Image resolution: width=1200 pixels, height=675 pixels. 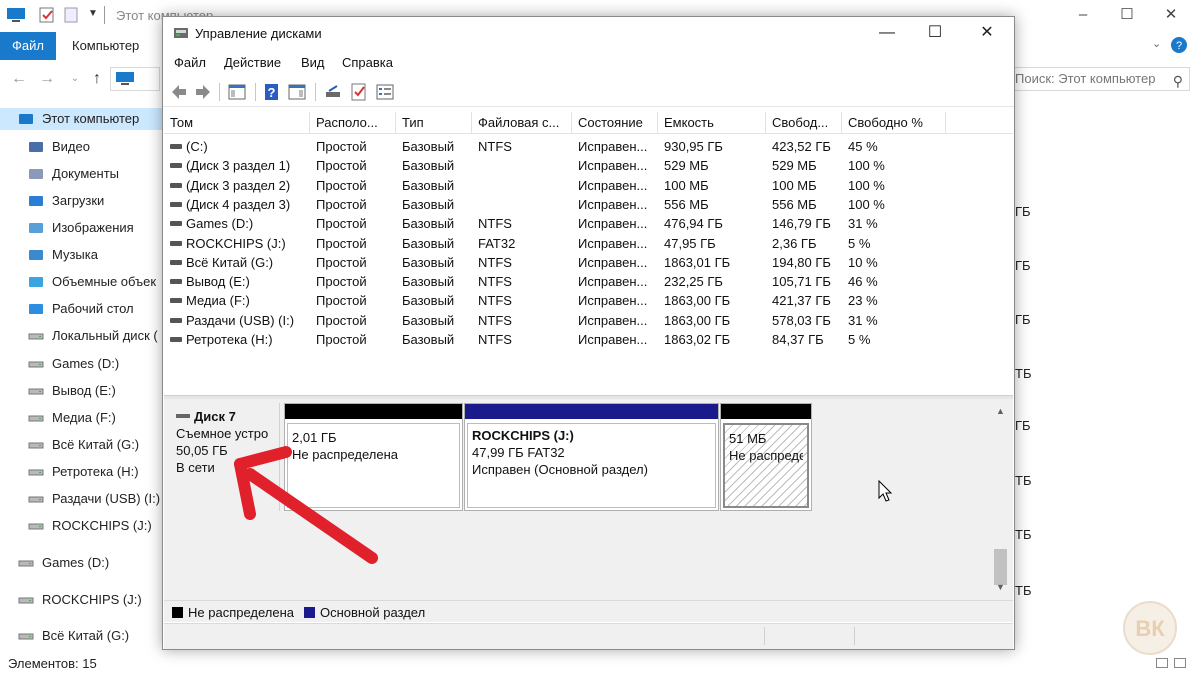 I want to click on list-view-icon, so click(x=385, y=92).